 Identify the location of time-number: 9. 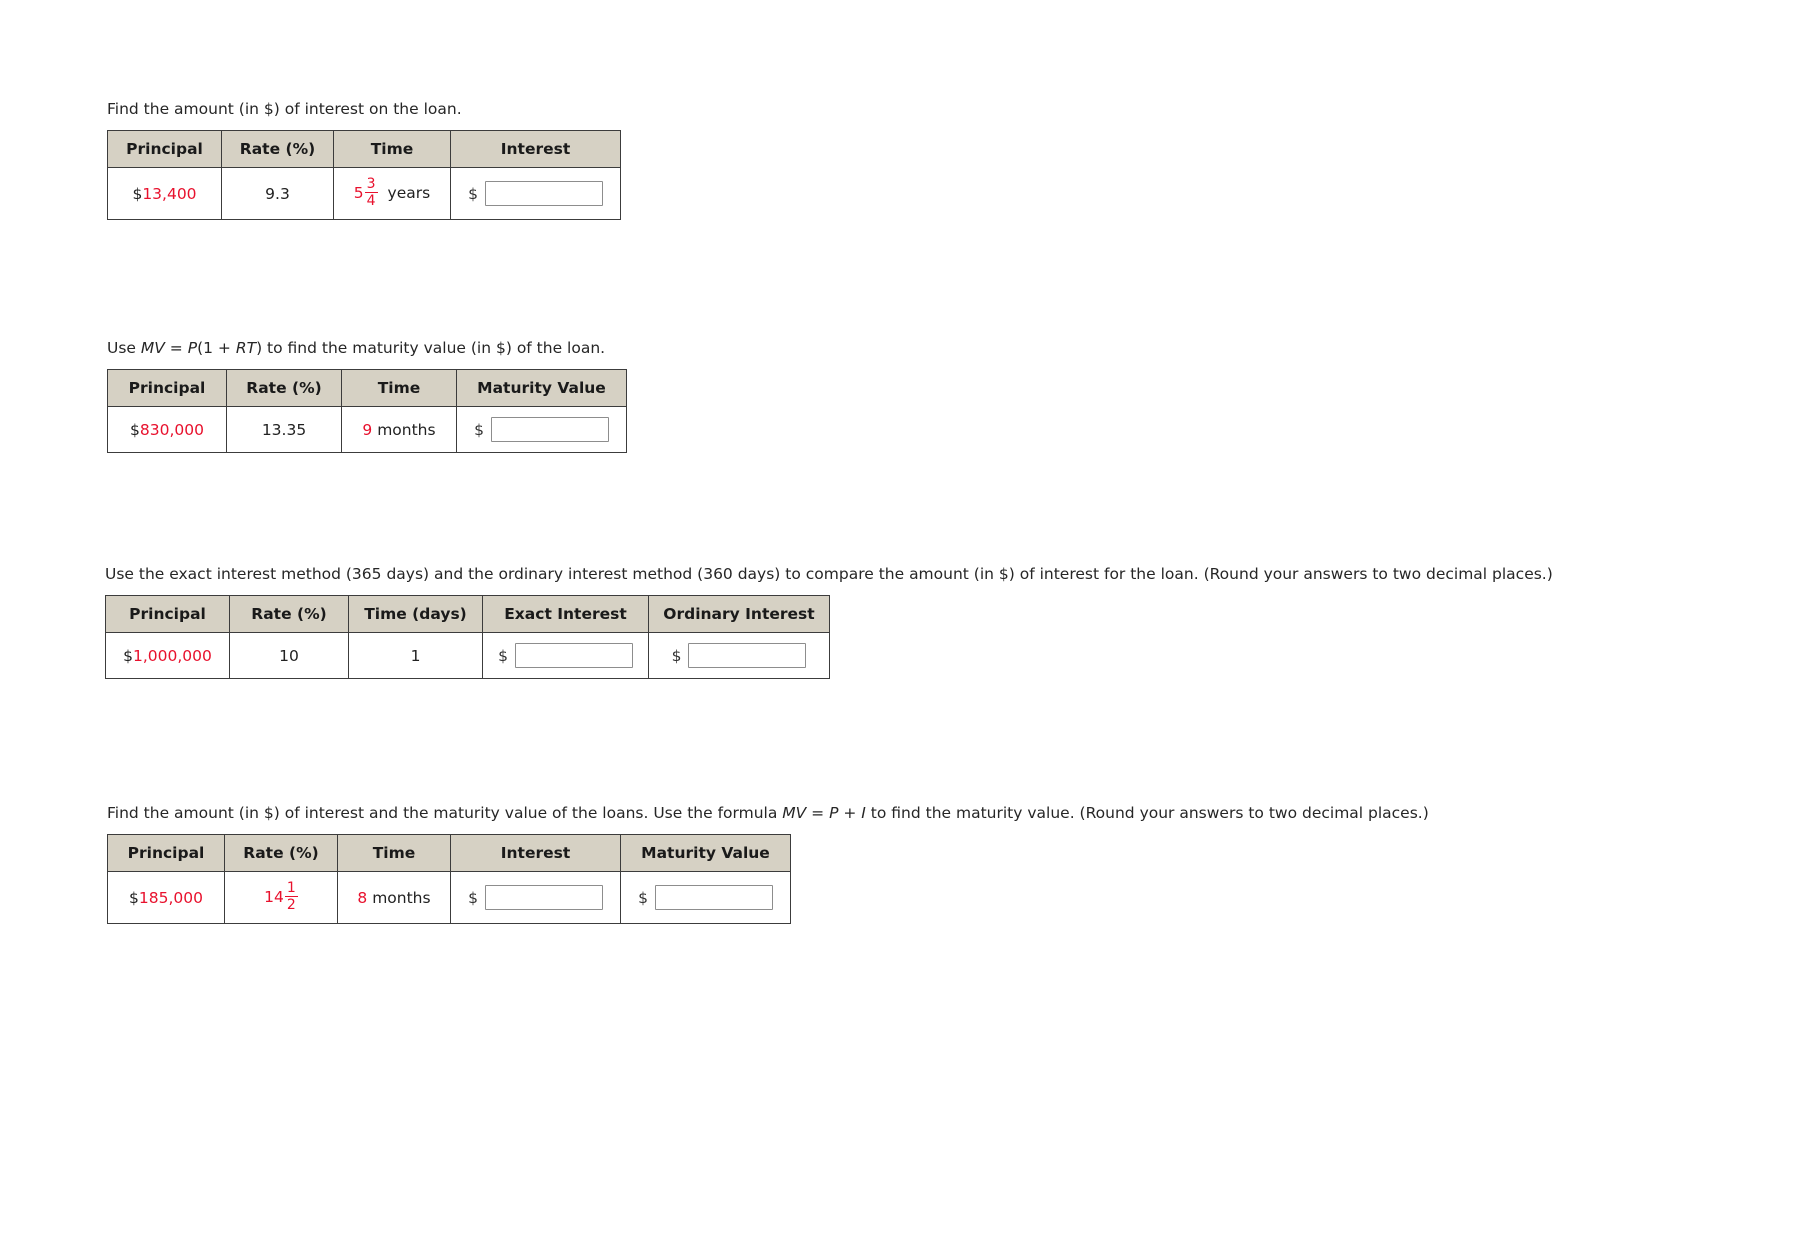
(367, 429).